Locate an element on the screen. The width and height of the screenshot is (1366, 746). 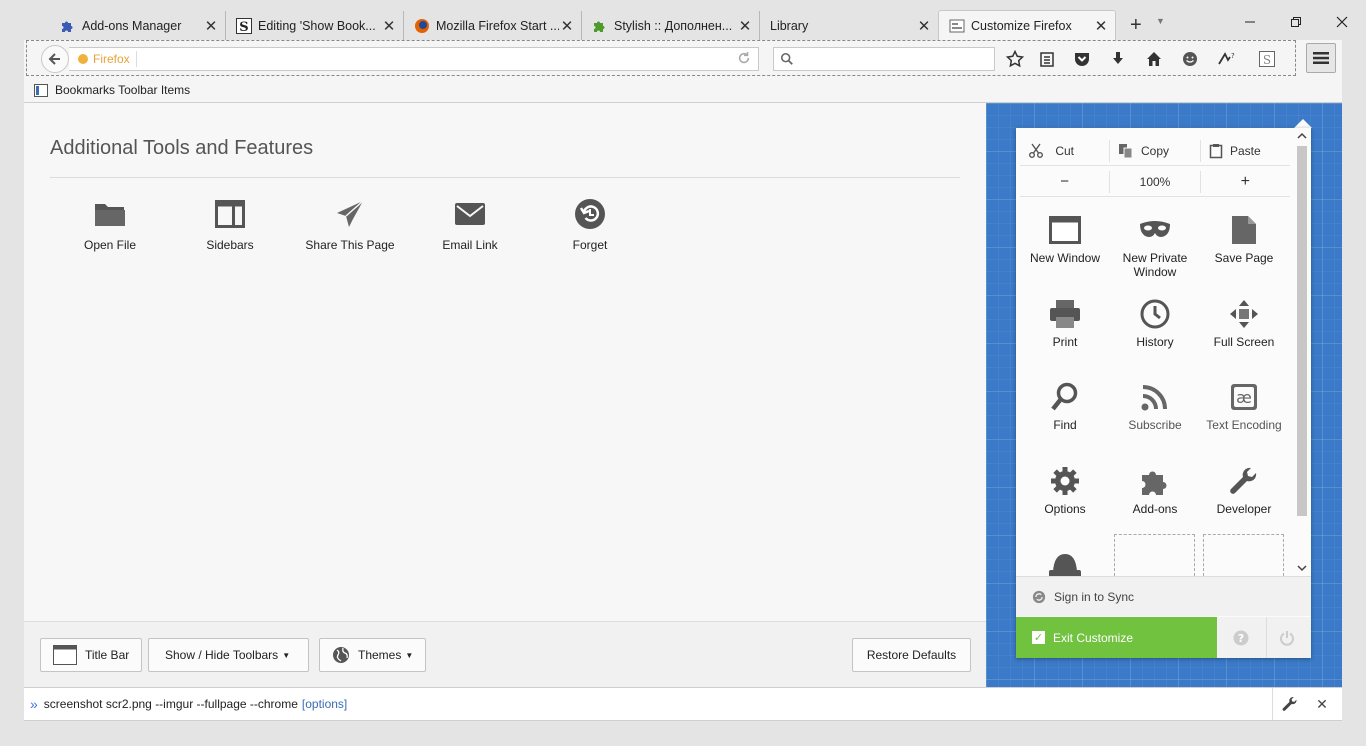
search-input is located at coordinates (884, 59).